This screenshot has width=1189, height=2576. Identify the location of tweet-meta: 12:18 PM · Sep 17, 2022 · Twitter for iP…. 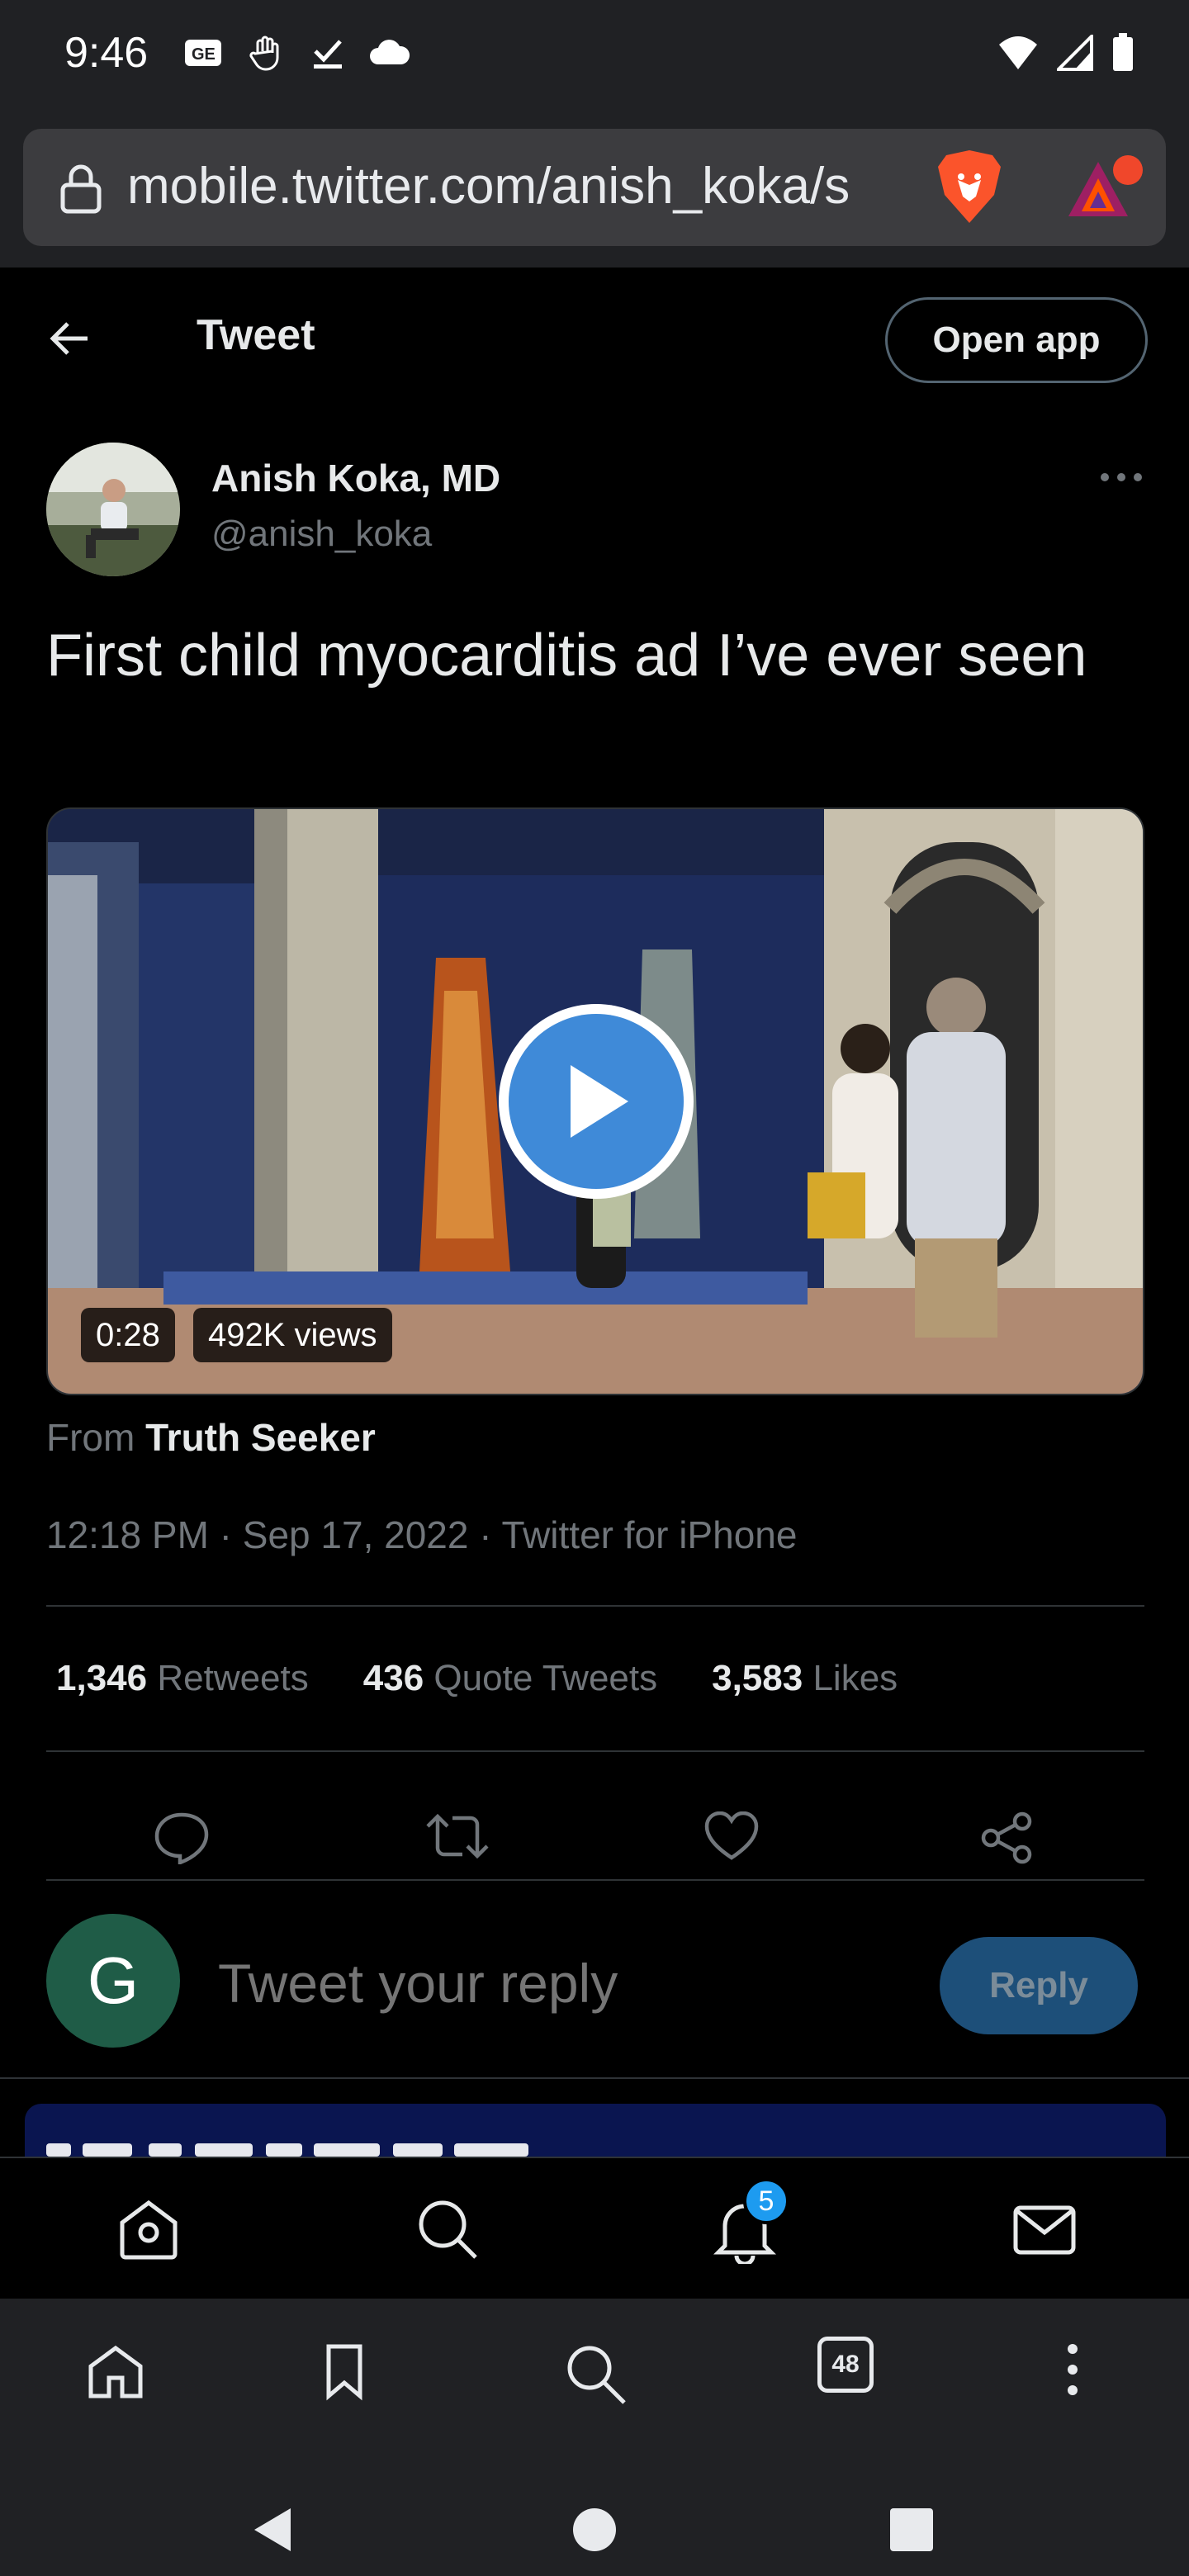
(422, 1534).